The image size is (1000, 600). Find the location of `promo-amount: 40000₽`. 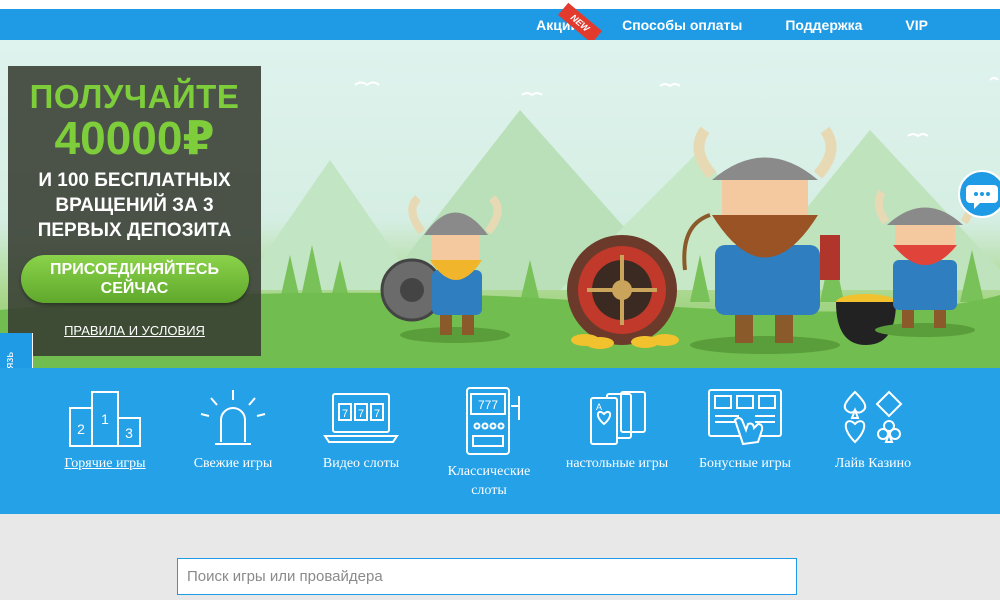

promo-amount: 40000₽ is located at coordinates (134, 138).